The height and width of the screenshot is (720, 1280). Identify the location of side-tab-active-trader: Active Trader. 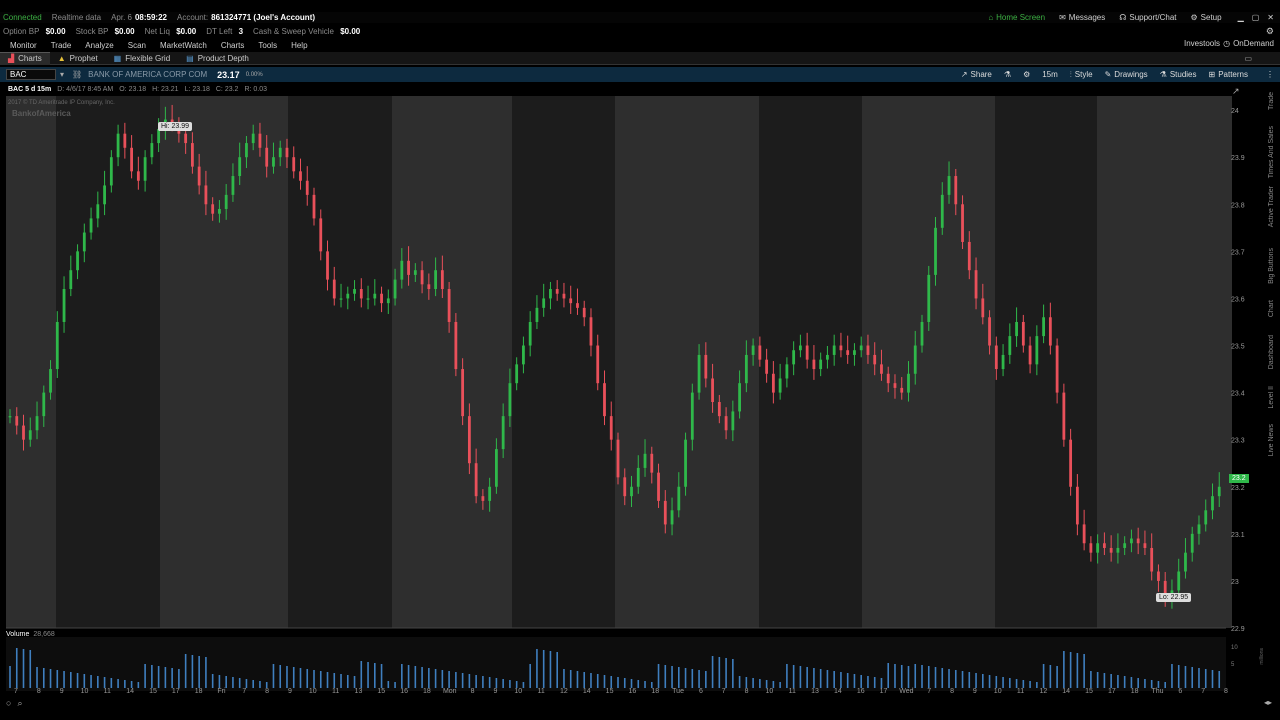
(1274, 206).